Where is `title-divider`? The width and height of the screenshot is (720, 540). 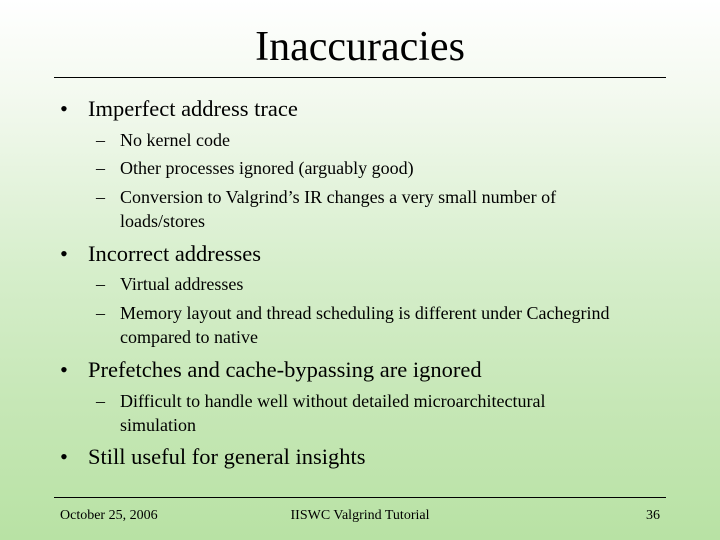 title-divider is located at coordinates (360, 77).